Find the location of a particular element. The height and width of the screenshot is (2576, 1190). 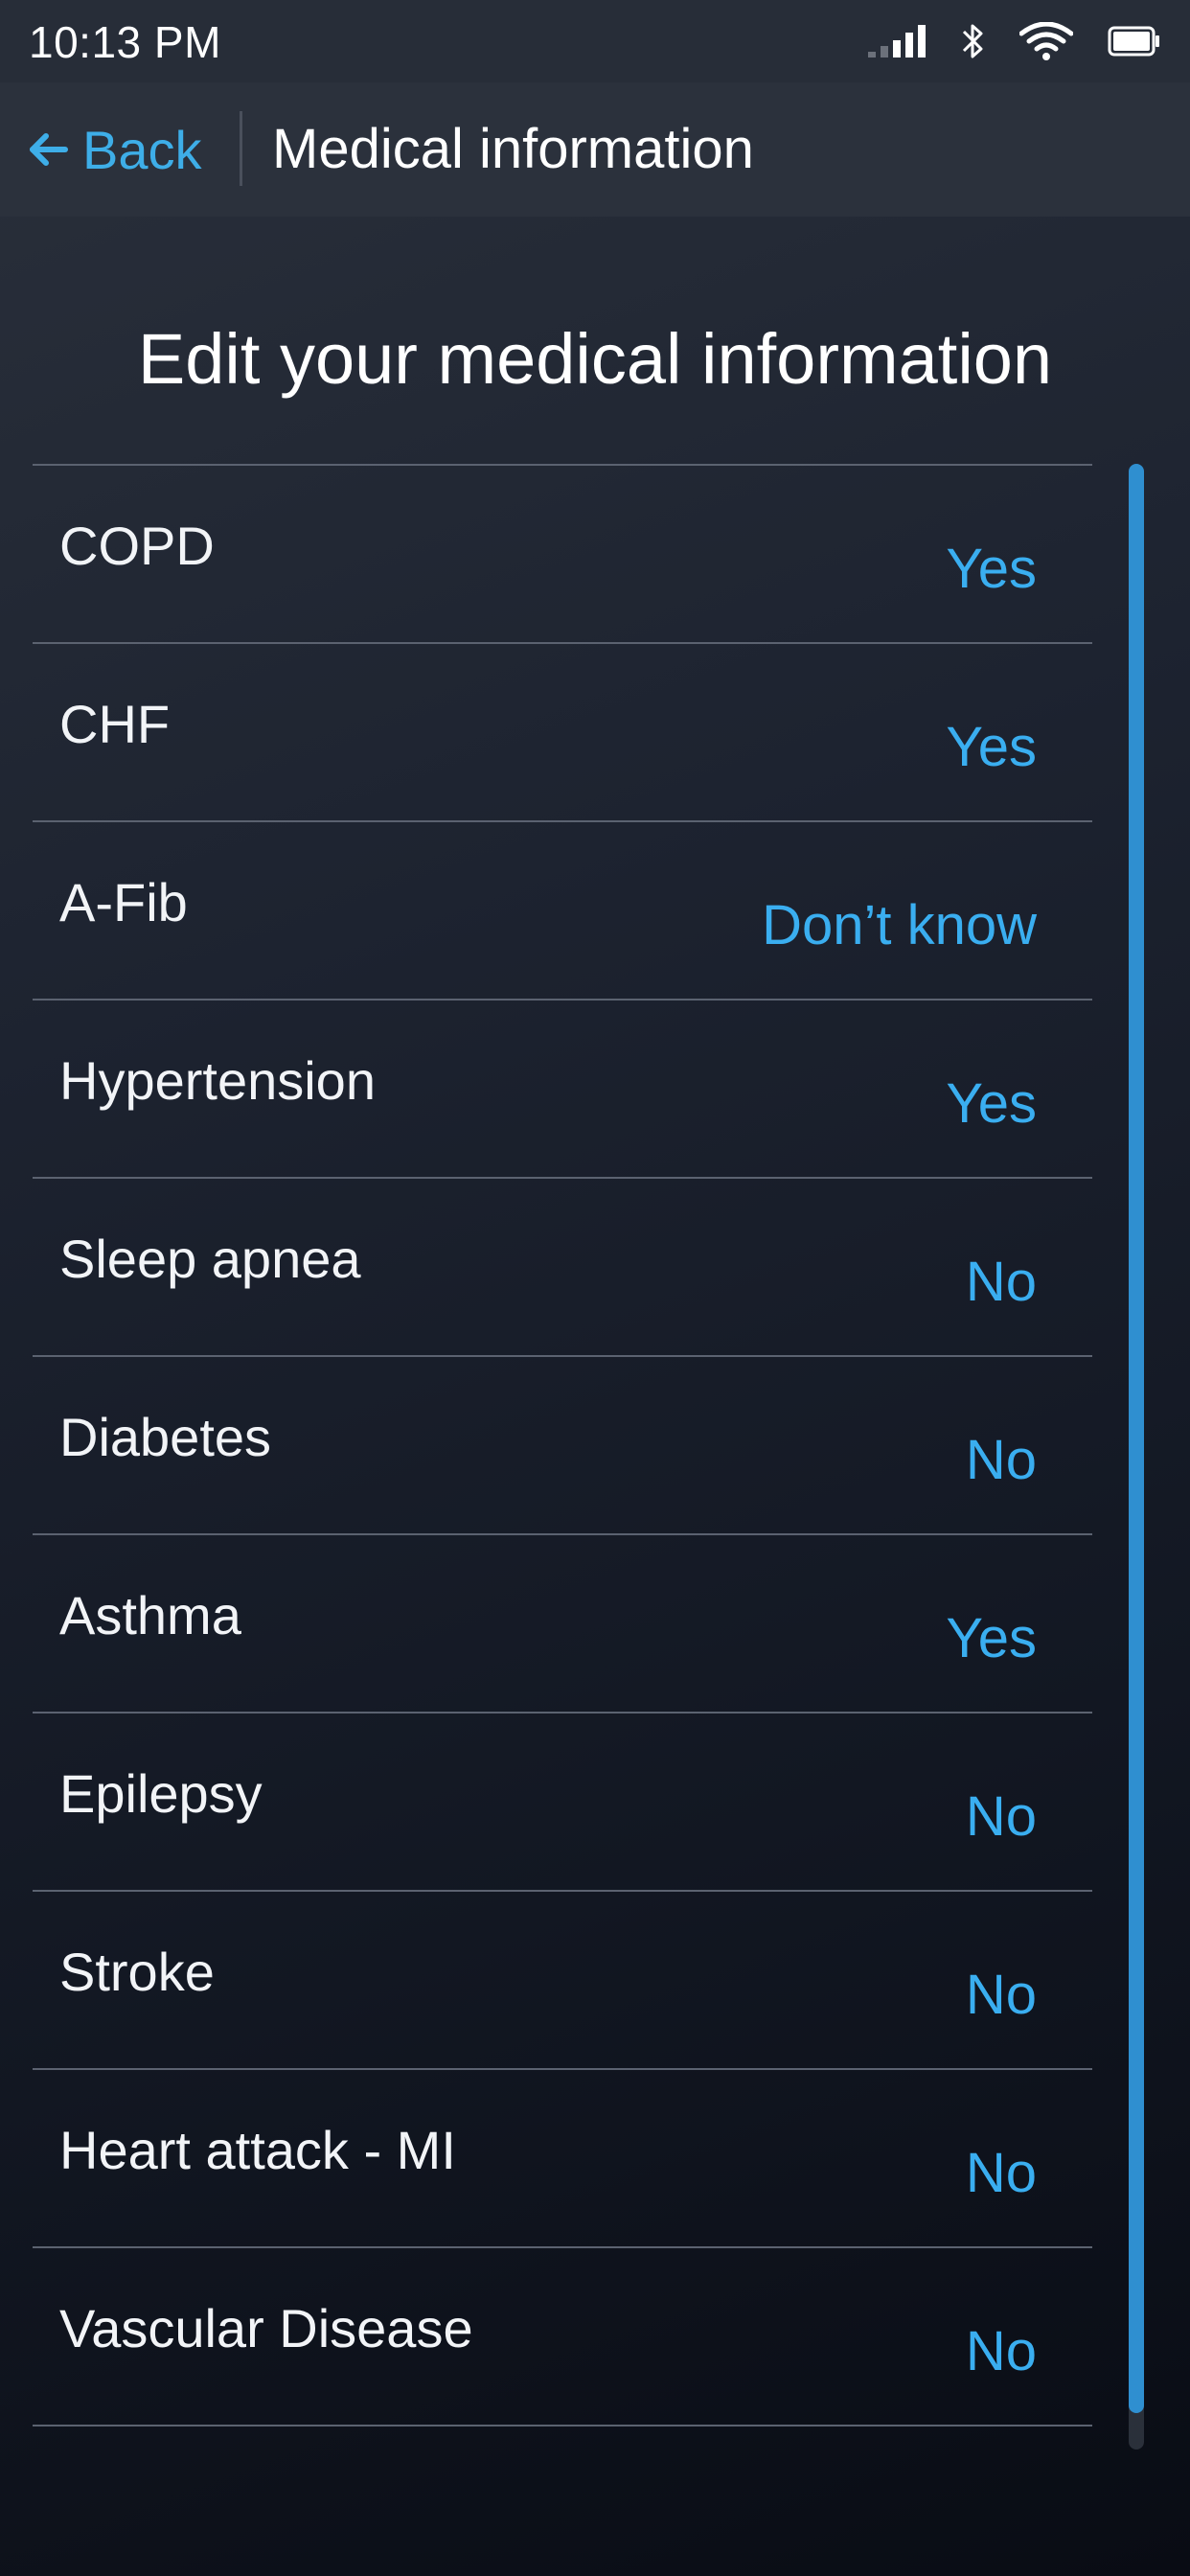

back-arrow-icon is located at coordinates (48, 149).